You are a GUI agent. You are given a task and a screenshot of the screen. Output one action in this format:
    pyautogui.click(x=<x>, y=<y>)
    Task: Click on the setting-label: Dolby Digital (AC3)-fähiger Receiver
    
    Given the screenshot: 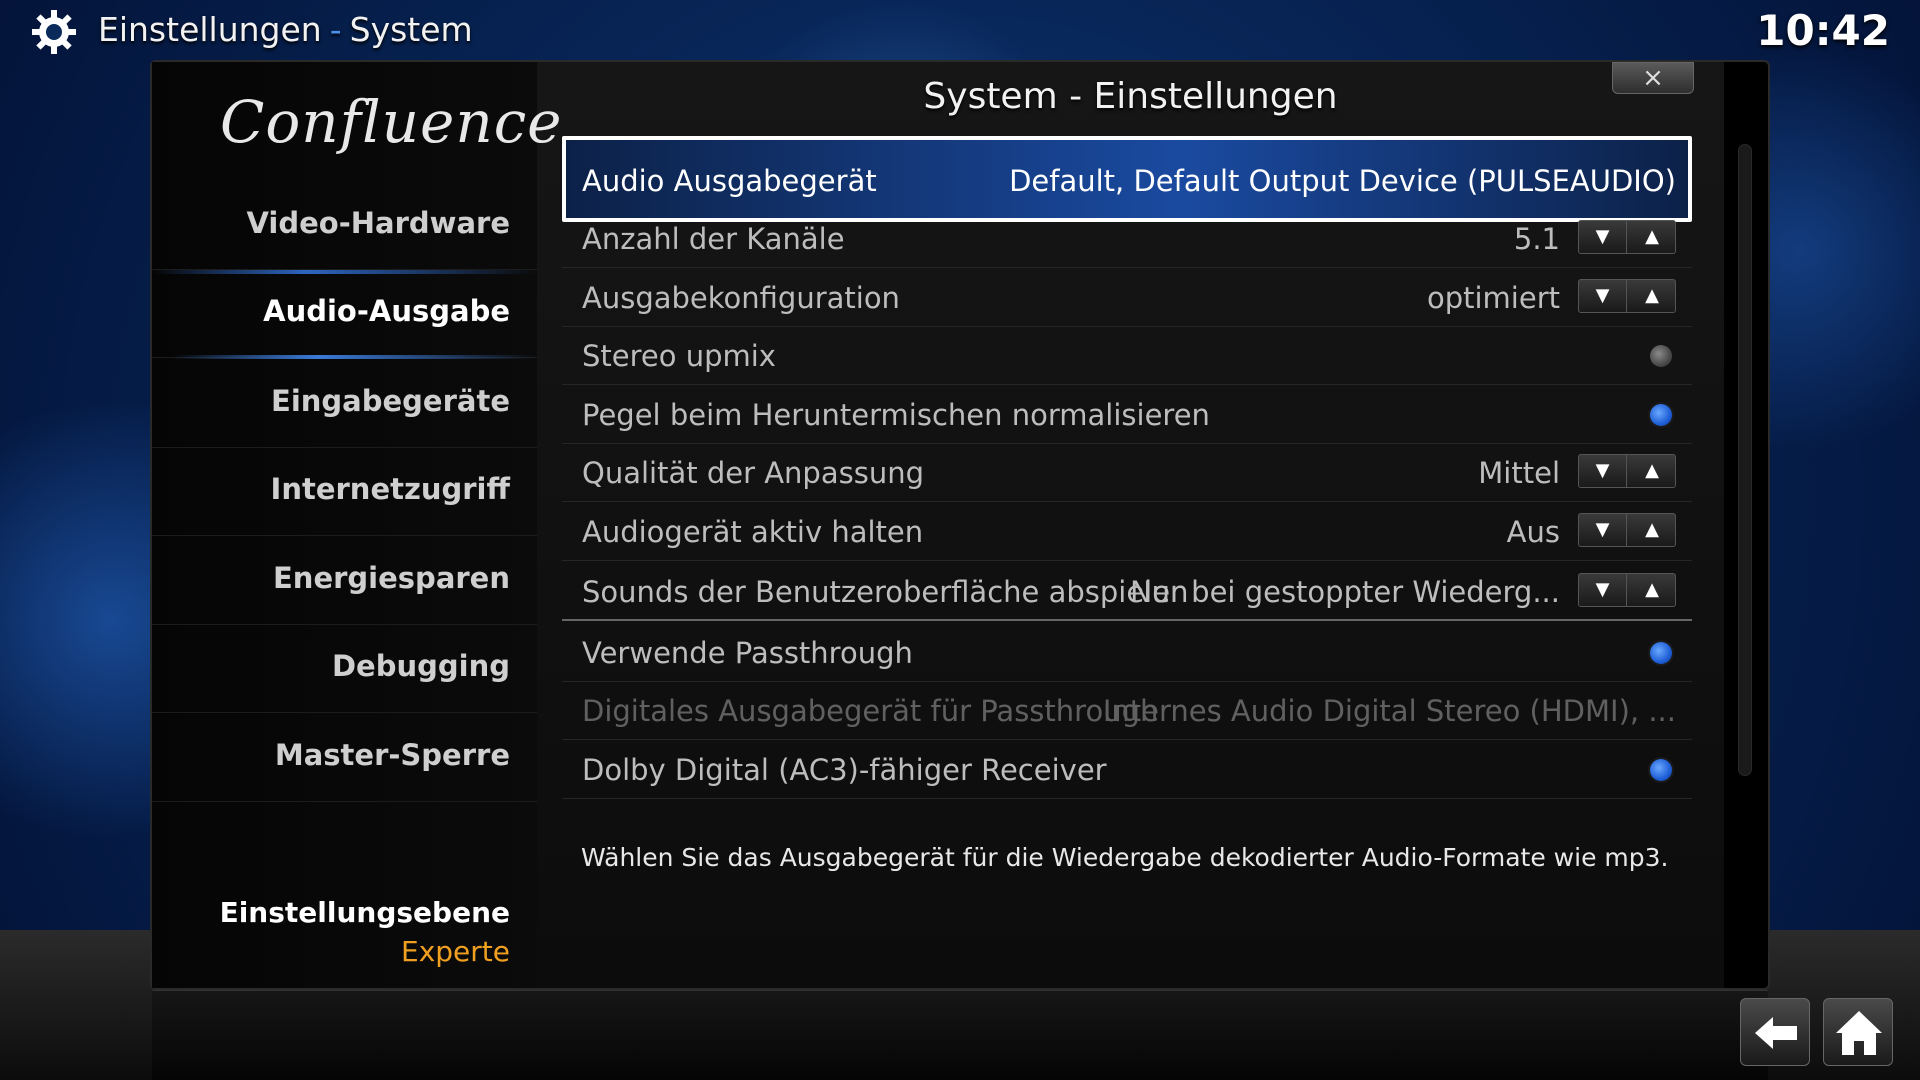 What is the action you would take?
    pyautogui.click(x=844, y=770)
    